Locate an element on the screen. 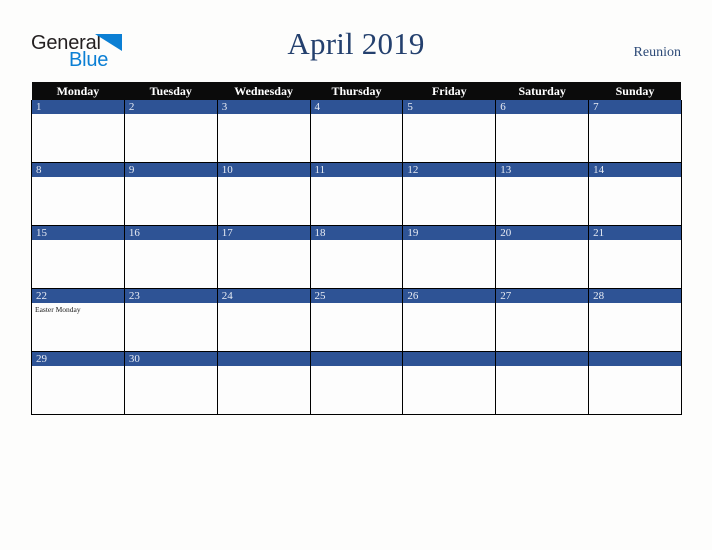 This screenshot has width=712, height=550. day-number: 29 is located at coordinates (41, 359).